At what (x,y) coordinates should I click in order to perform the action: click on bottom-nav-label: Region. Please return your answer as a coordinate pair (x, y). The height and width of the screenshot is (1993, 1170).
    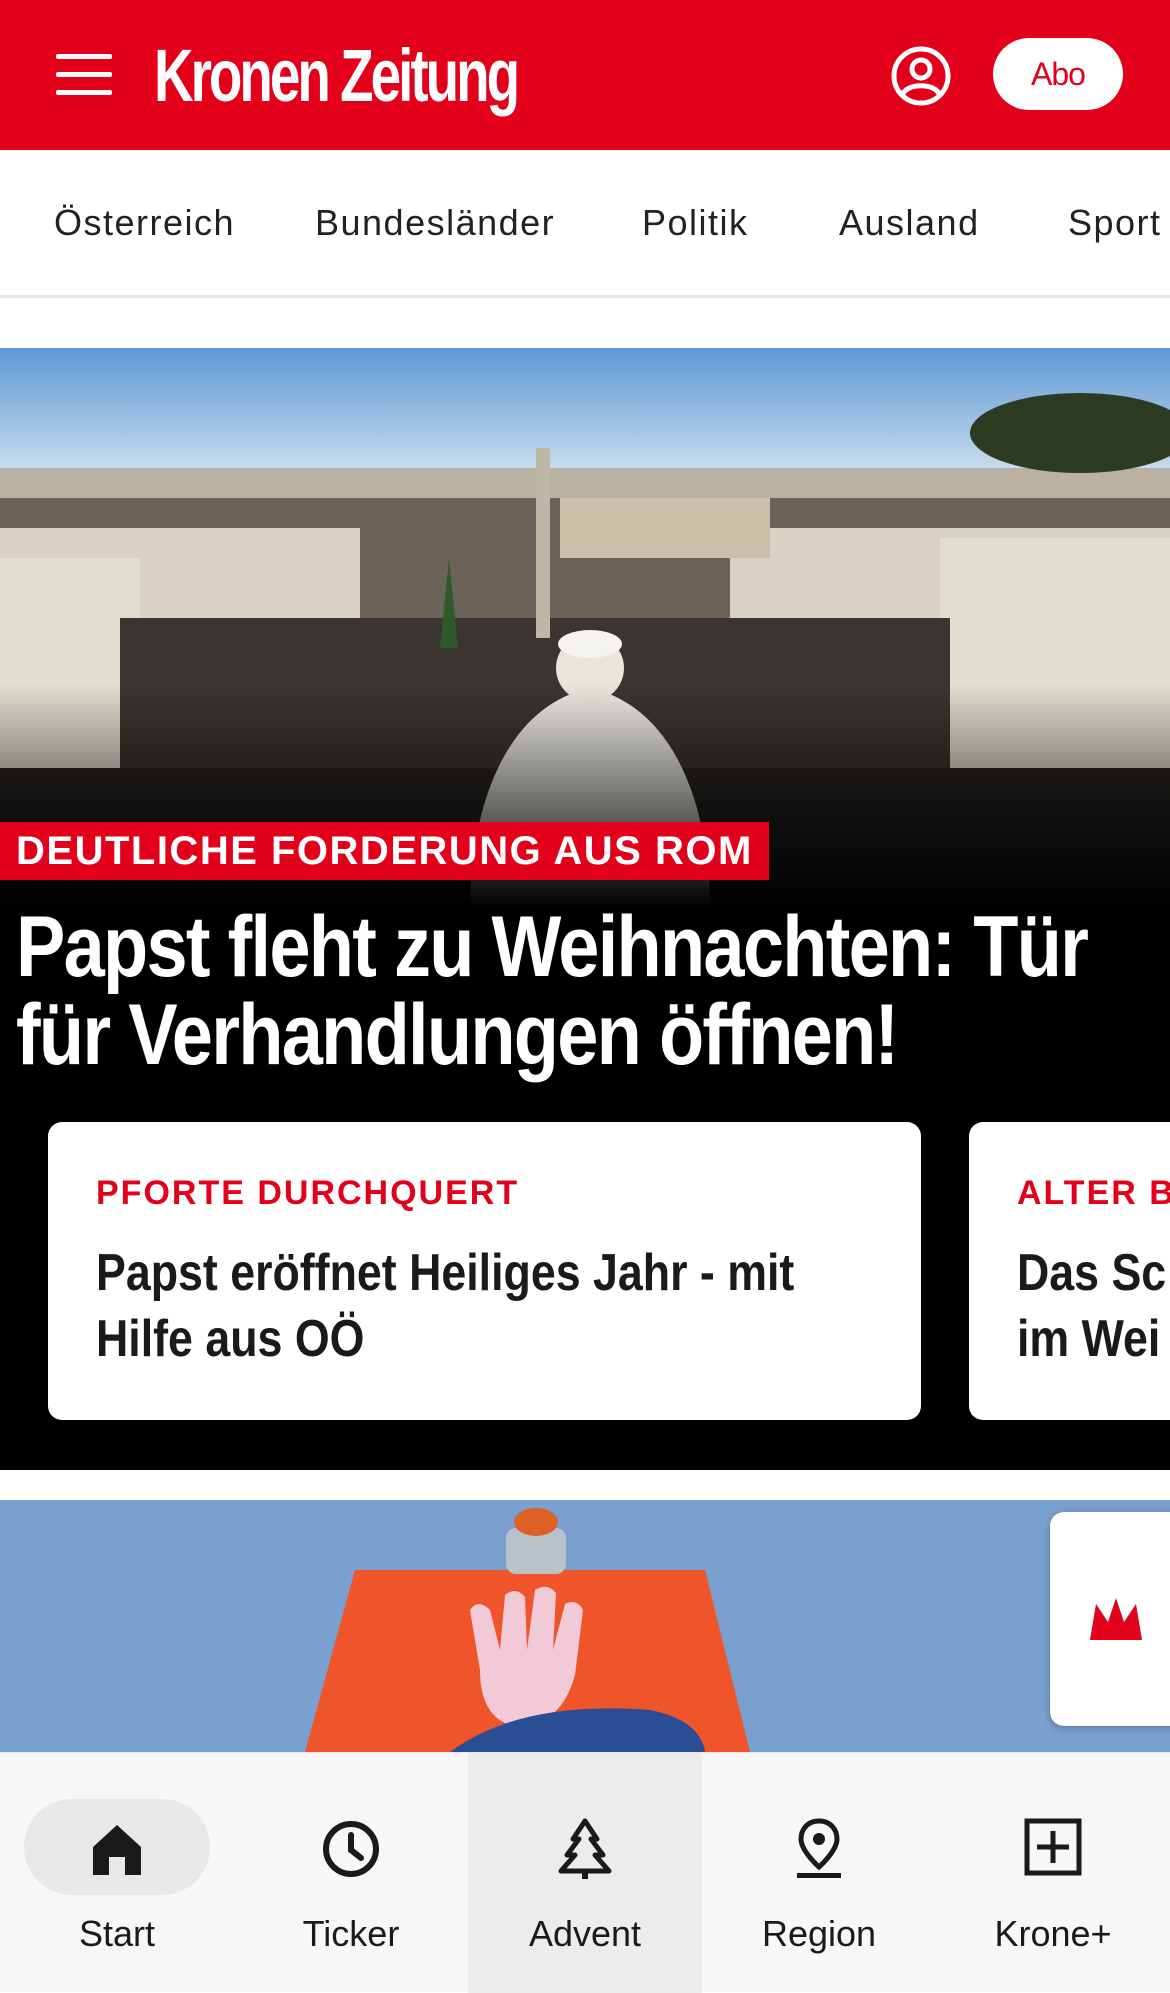
    Looking at the image, I should click on (819, 1933).